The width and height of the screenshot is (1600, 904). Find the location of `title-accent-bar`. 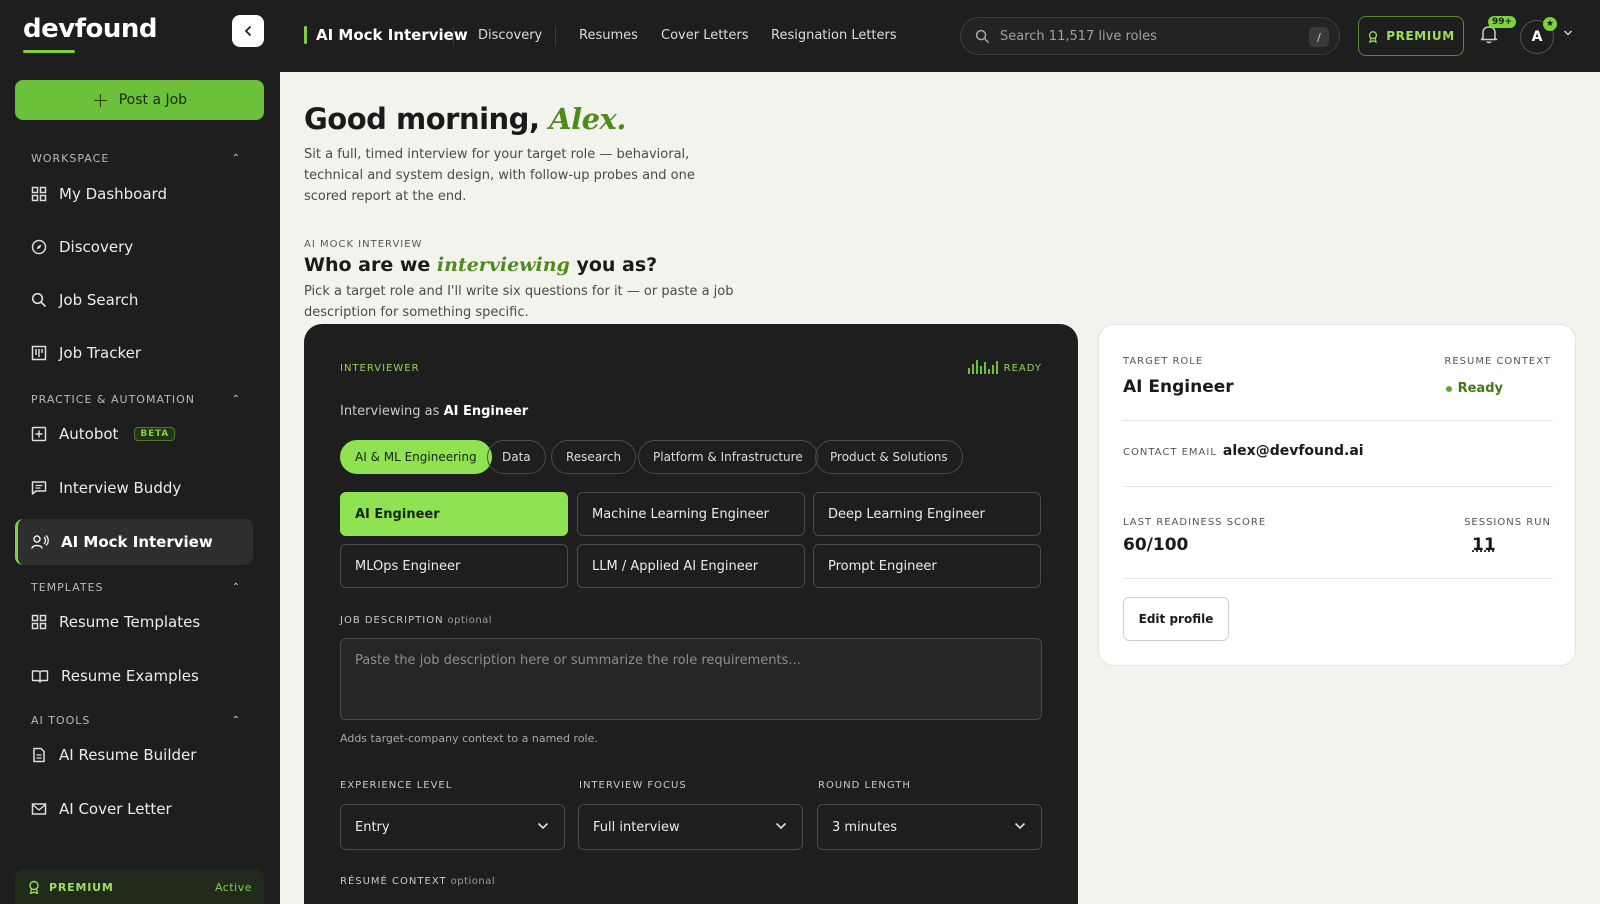

title-accent-bar is located at coordinates (305, 35).